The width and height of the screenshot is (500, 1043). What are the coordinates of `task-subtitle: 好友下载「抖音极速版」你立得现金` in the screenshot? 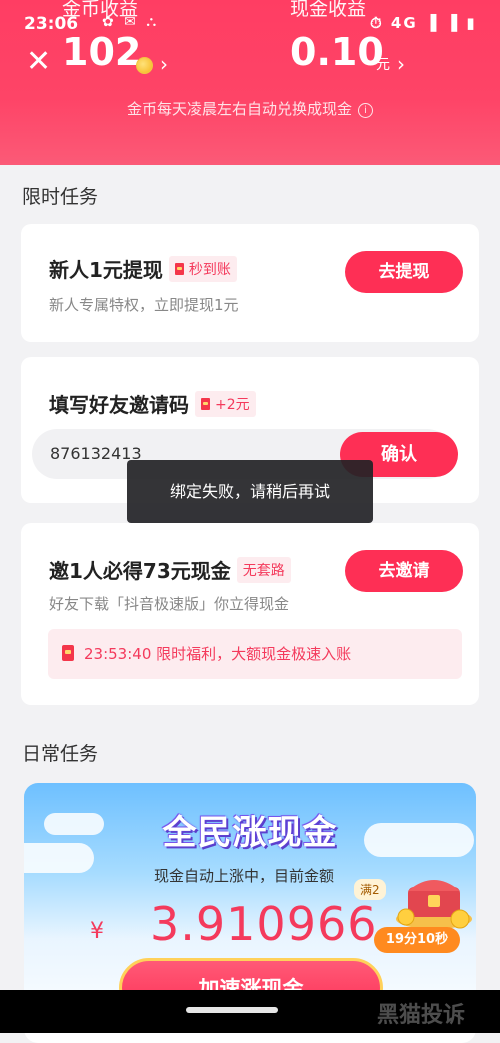 It's located at (169, 604).